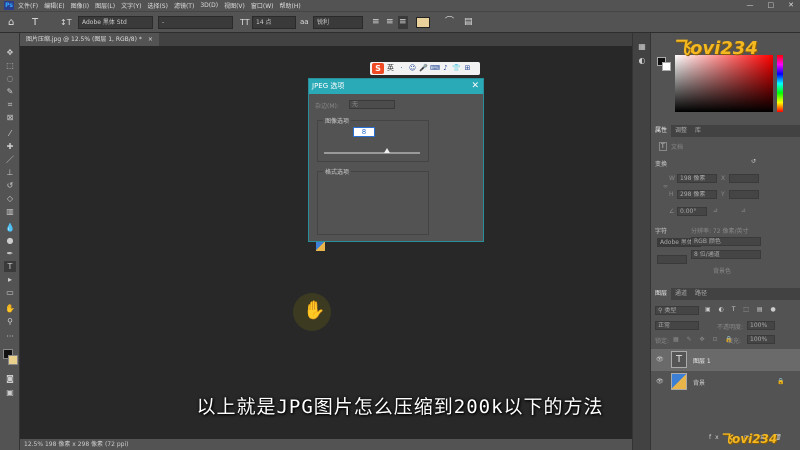 The height and width of the screenshot is (450, 800). What do you see at coordinates (10, 211) in the screenshot?
I see `gradient-tool-icon: ▥` at bounding box center [10, 211].